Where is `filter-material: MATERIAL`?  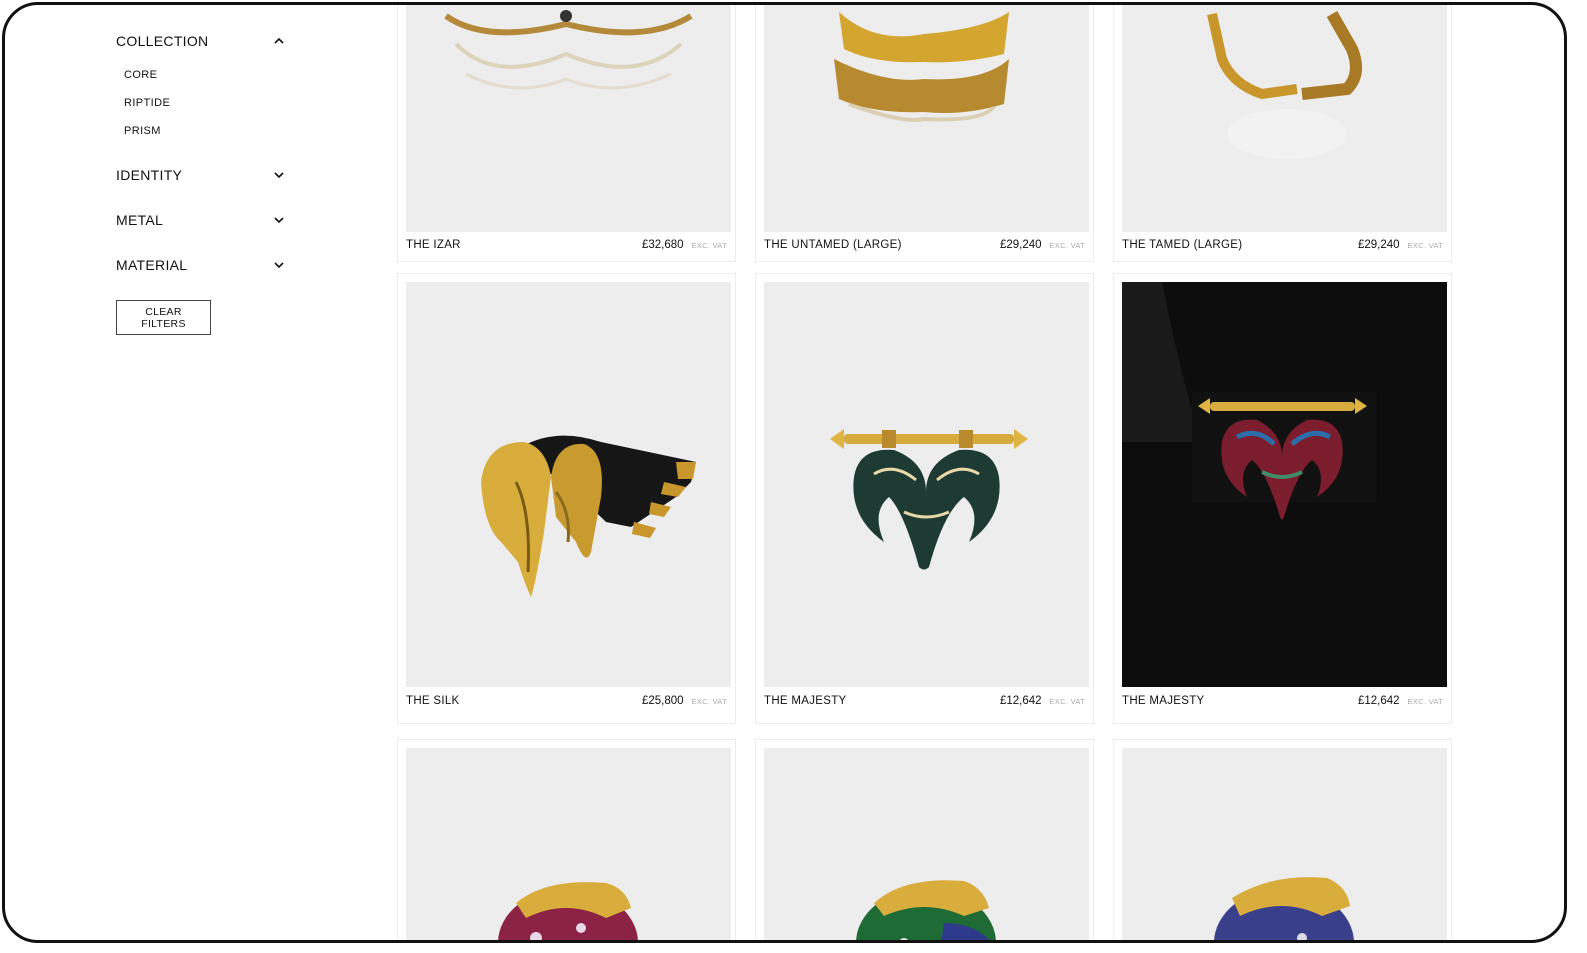
filter-material: MATERIAL is located at coordinates (201, 265).